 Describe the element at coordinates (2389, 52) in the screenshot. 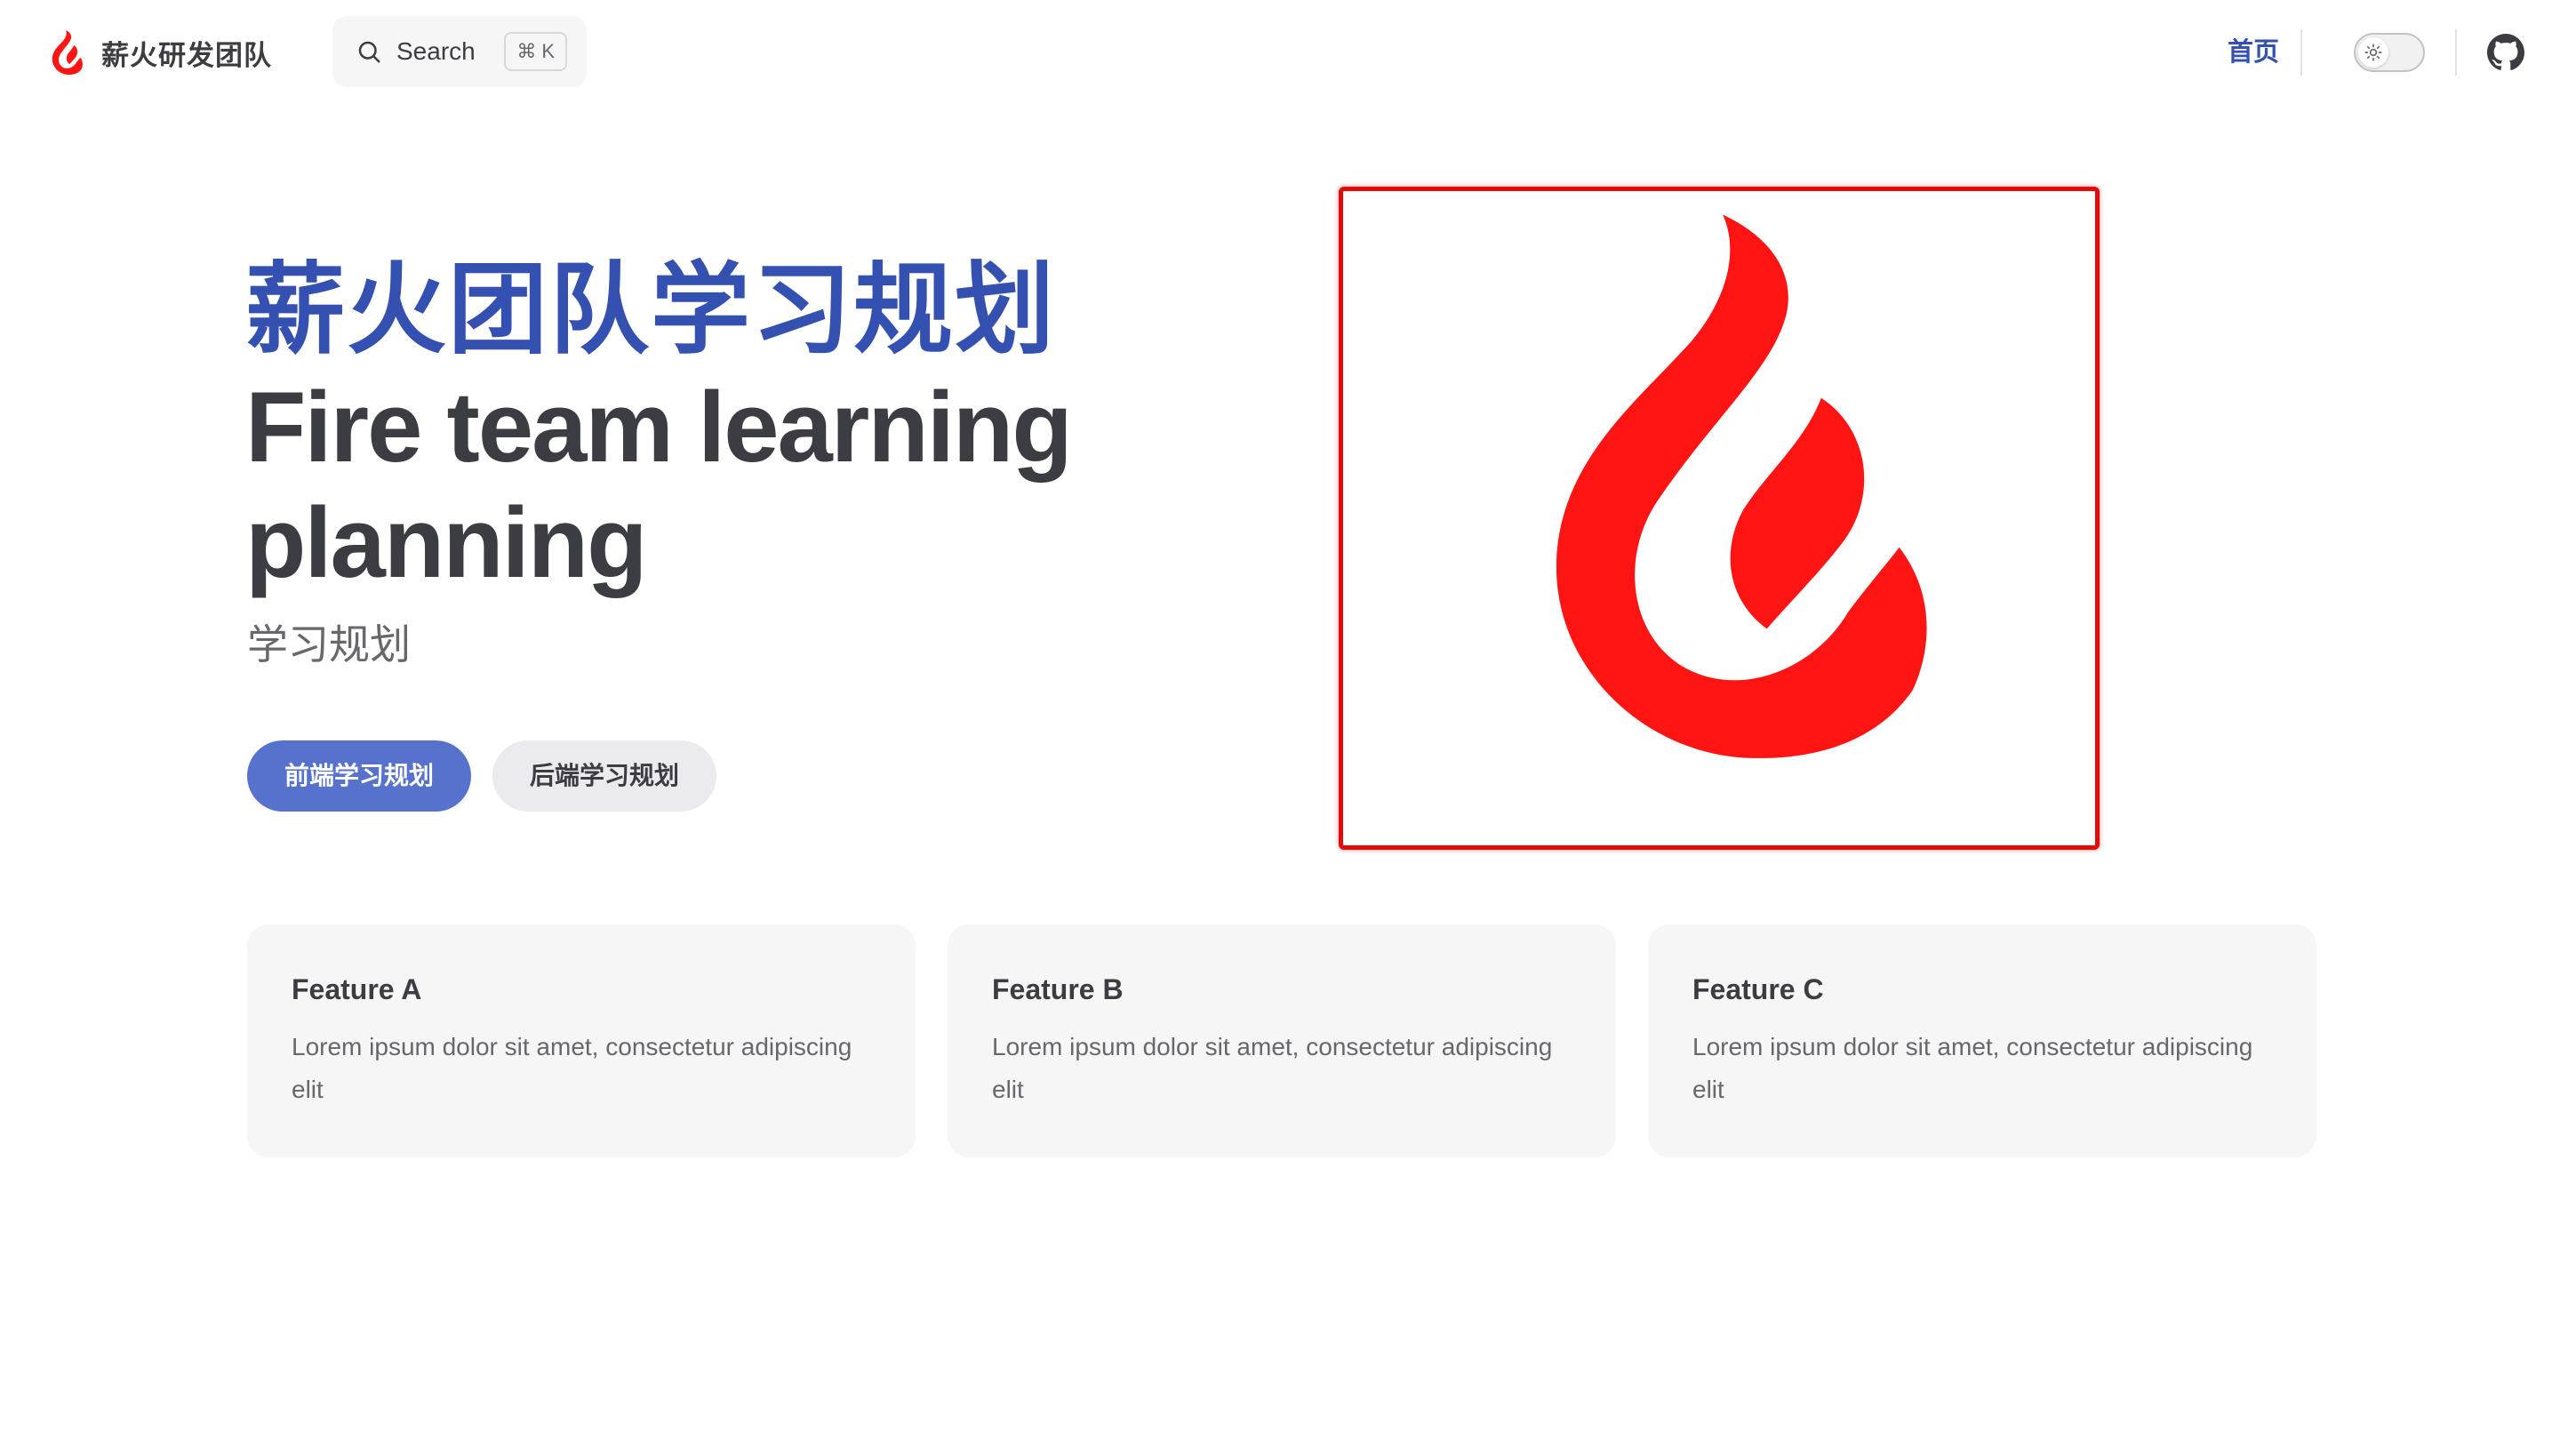

I see `appearance-toggle` at that location.